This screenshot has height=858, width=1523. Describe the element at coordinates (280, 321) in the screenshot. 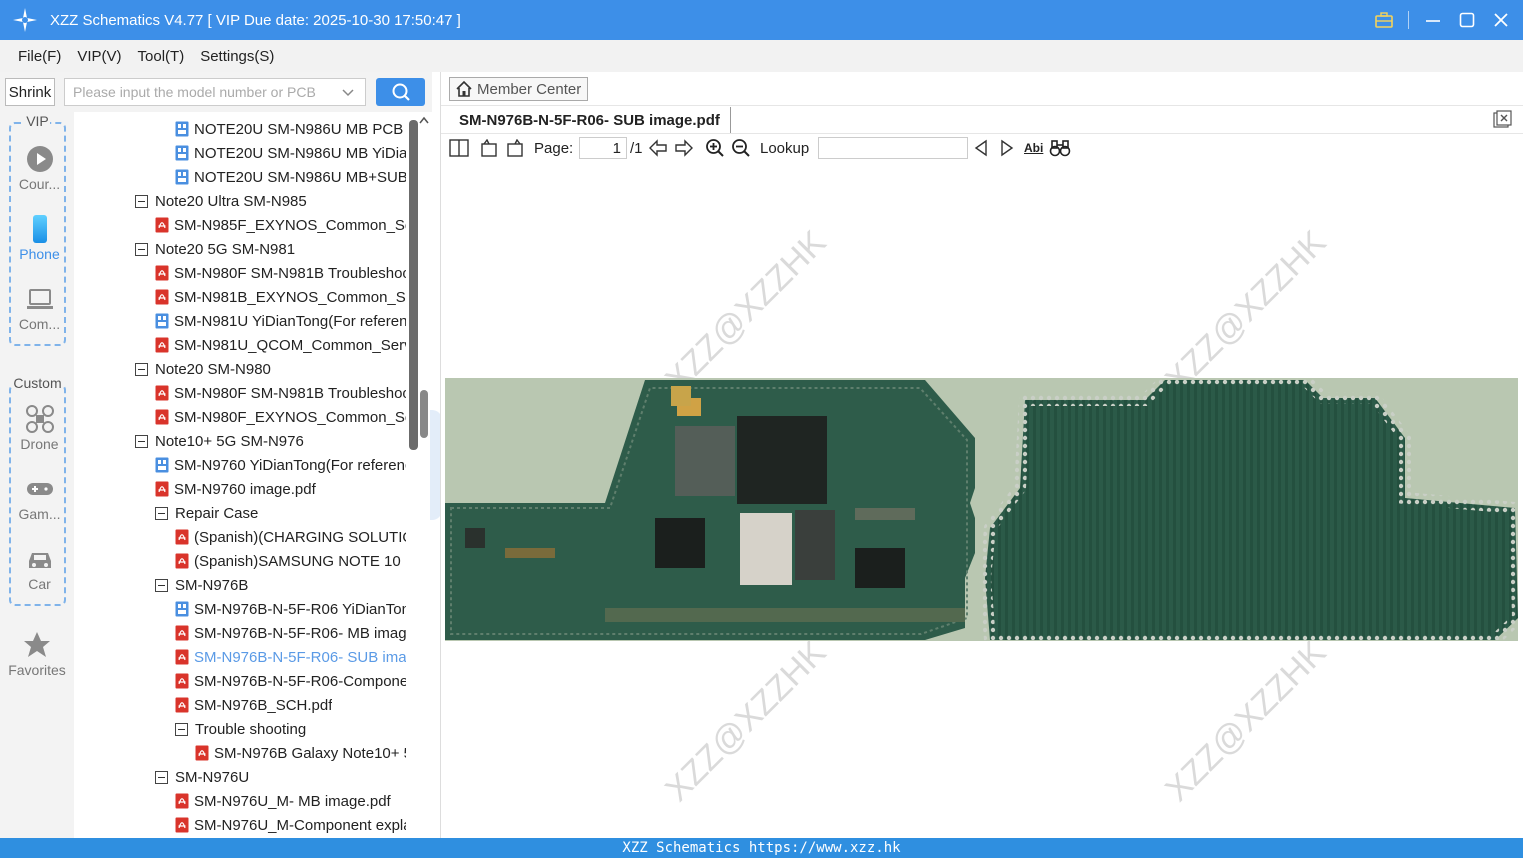

I see `tree-file: SM-N981U YiDianTong(For reference)` at that location.